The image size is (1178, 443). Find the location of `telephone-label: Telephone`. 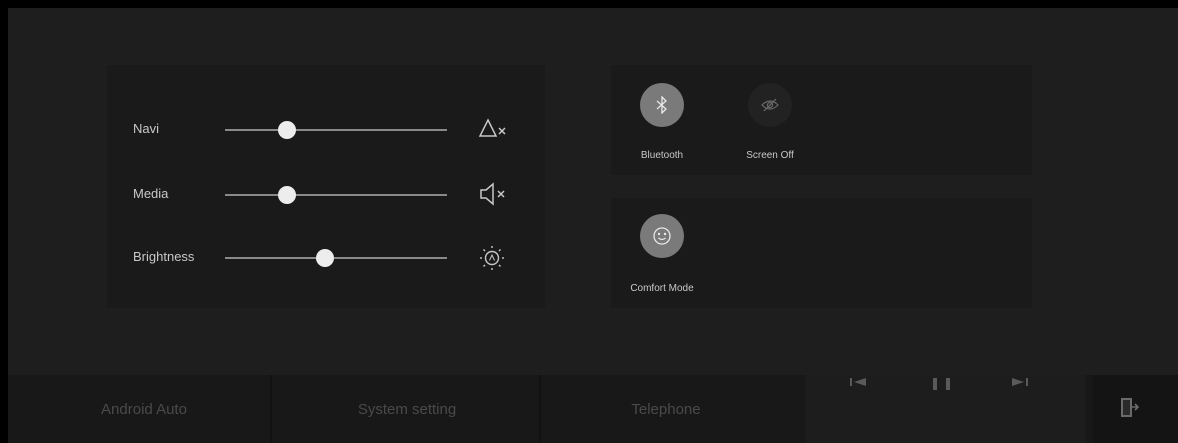

telephone-label: Telephone is located at coordinates (666, 409).